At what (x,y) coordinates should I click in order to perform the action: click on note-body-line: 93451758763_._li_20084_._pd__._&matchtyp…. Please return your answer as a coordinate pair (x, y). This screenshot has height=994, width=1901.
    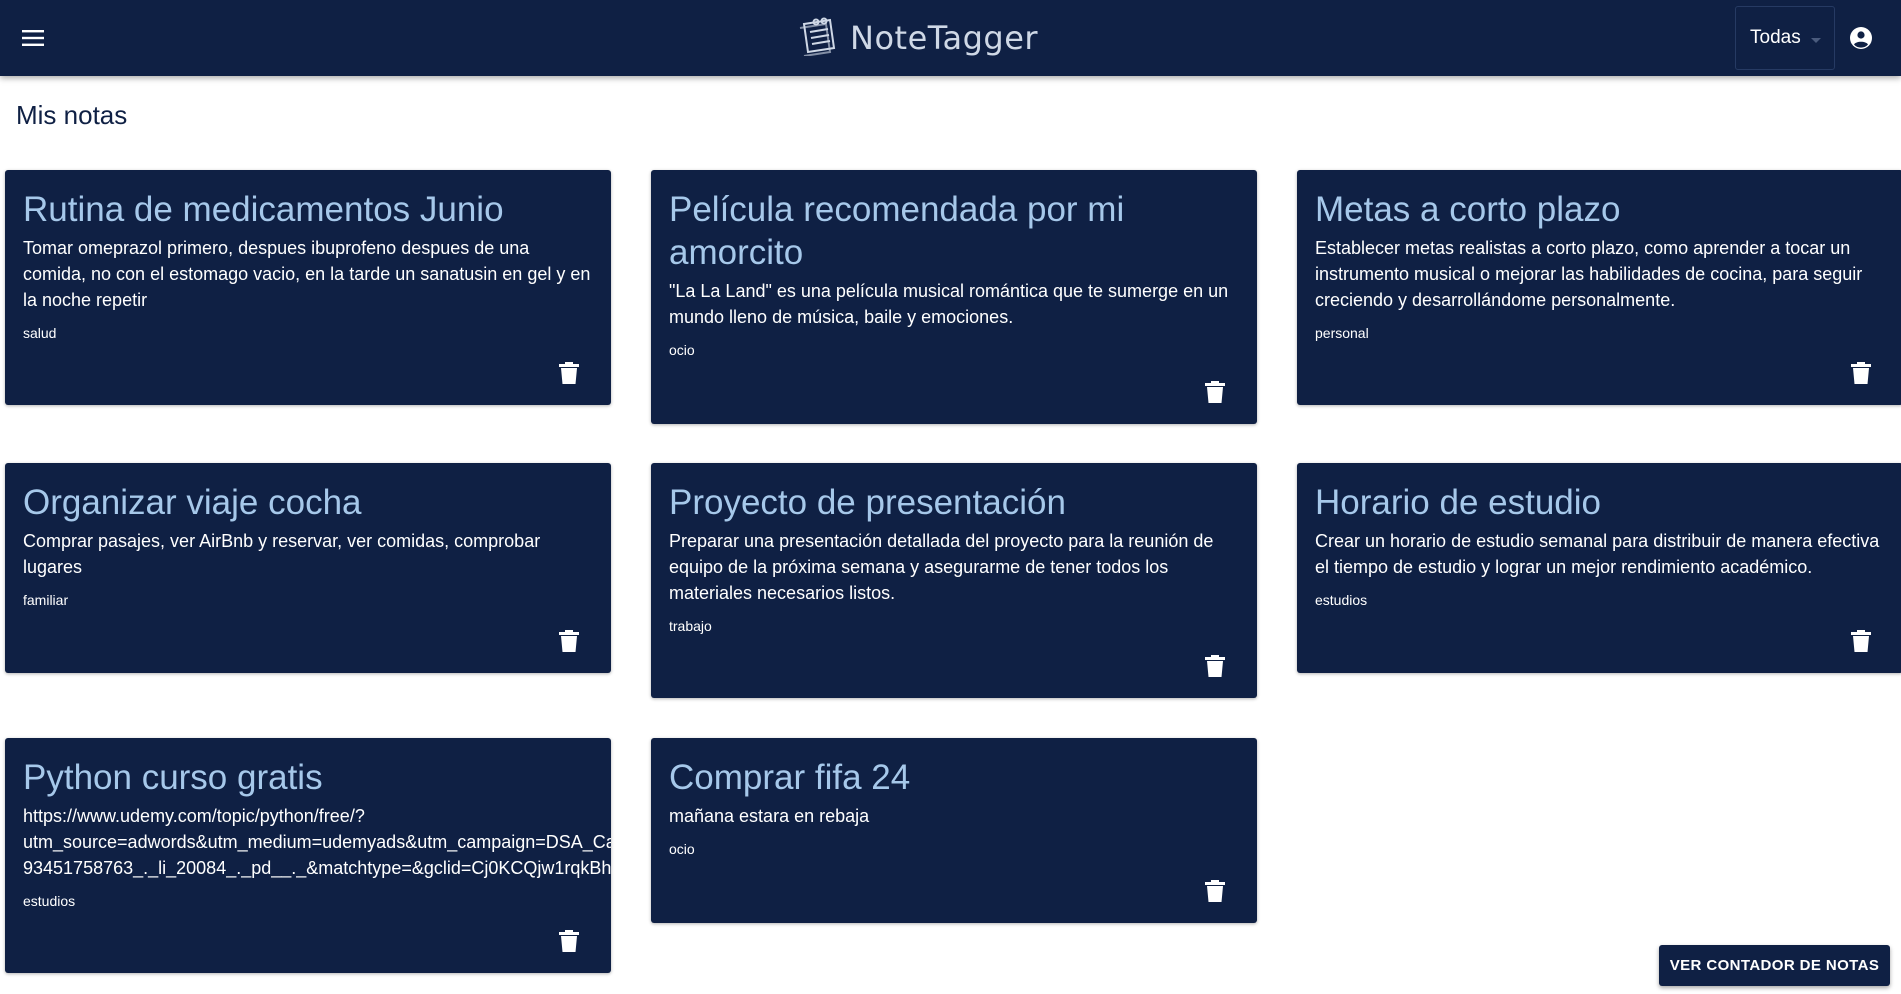
    Looking at the image, I should click on (317, 868).